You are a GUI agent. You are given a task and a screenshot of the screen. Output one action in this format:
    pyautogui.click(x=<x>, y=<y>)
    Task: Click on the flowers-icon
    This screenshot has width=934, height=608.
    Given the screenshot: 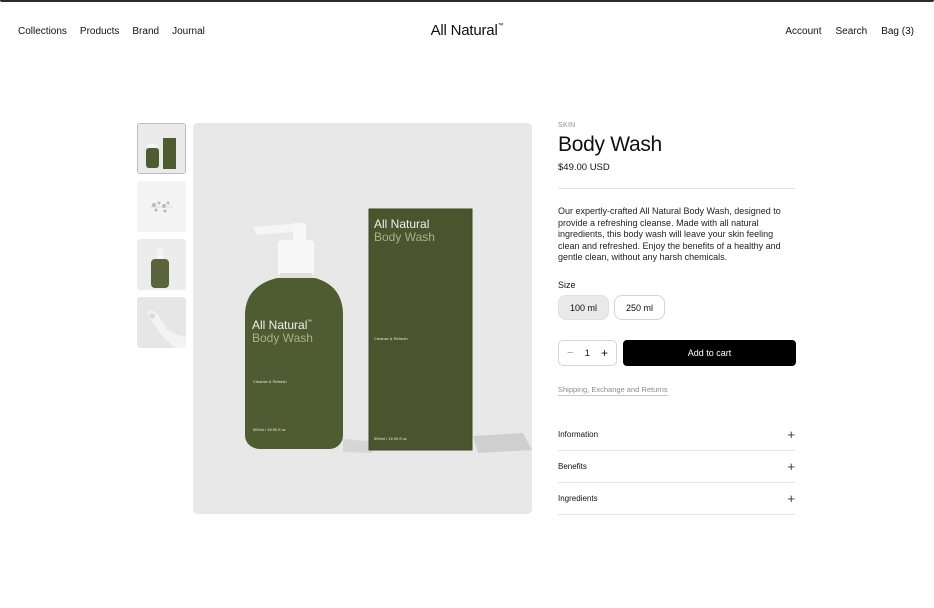 What is the action you would take?
    pyautogui.click(x=161, y=206)
    